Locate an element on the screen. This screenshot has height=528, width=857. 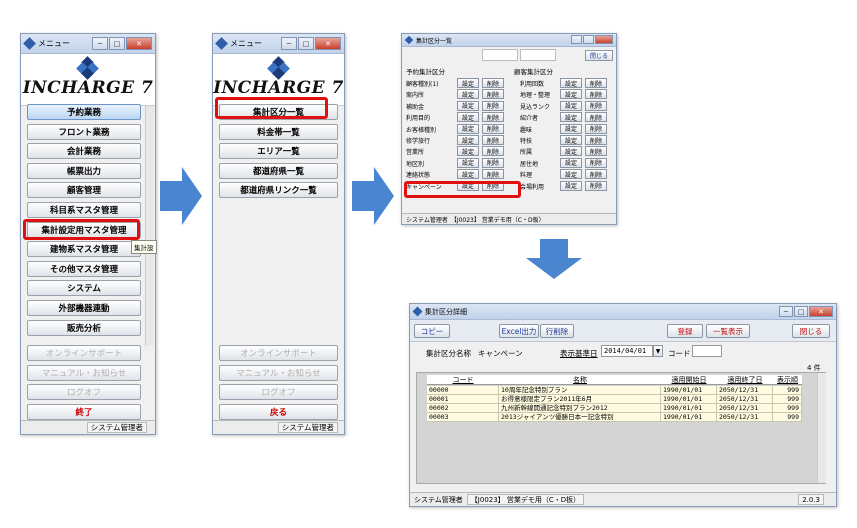
menu-item-button: 建物系マスタ管理 is located at coordinates (84, 249).